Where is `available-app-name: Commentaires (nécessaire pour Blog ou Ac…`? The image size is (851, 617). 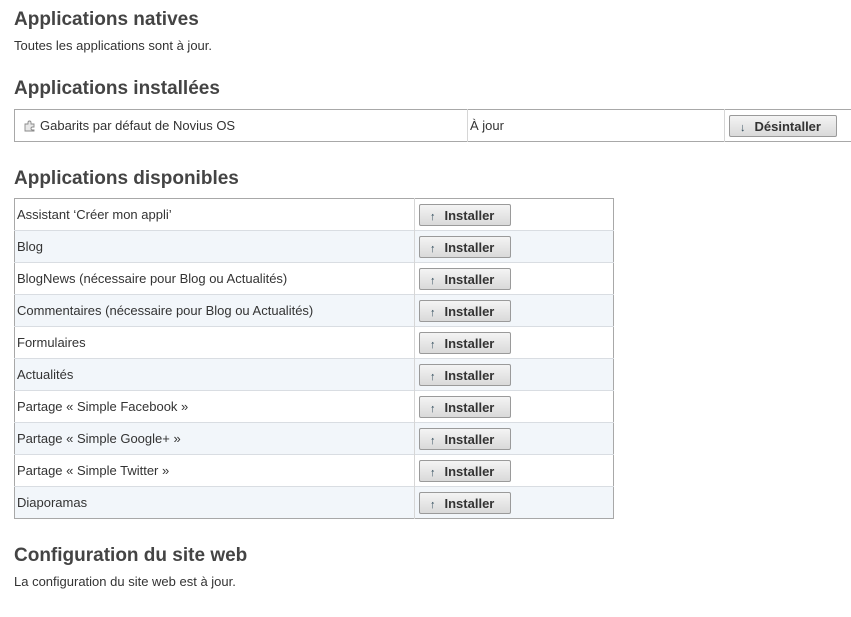
available-app-name: Commentaires (nécessaire pour Blog ou Ac… is located at coordinates (214, 310).